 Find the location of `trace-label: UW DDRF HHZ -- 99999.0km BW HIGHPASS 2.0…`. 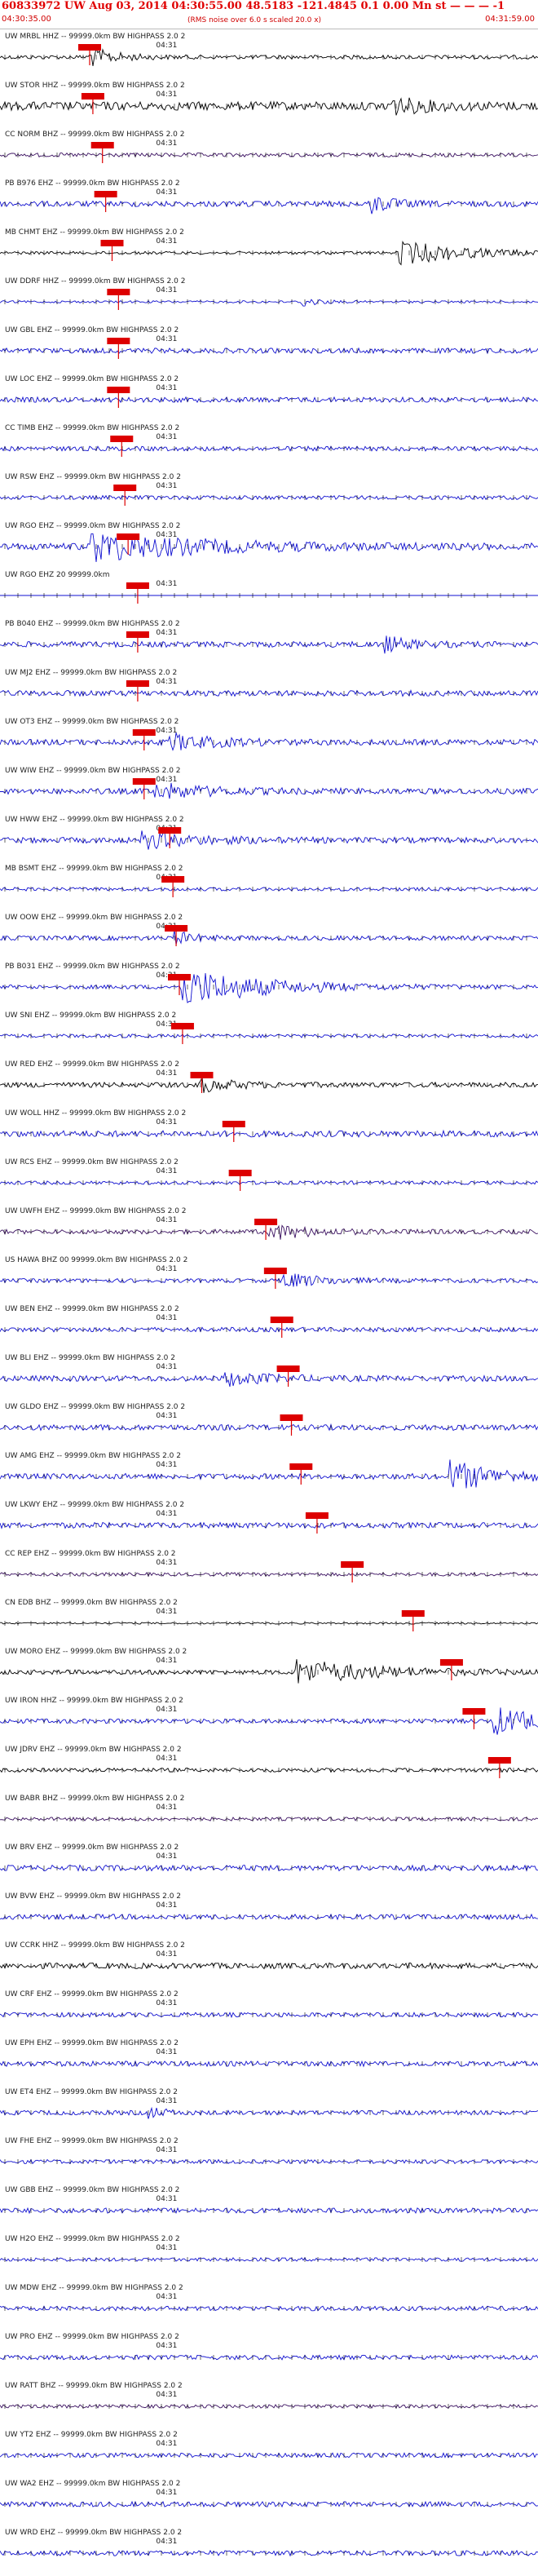

trace-label: UW DDRF HHZ -- 99999.0km BW HIGHPASS 2.0… is located at coordinates (95, 281).